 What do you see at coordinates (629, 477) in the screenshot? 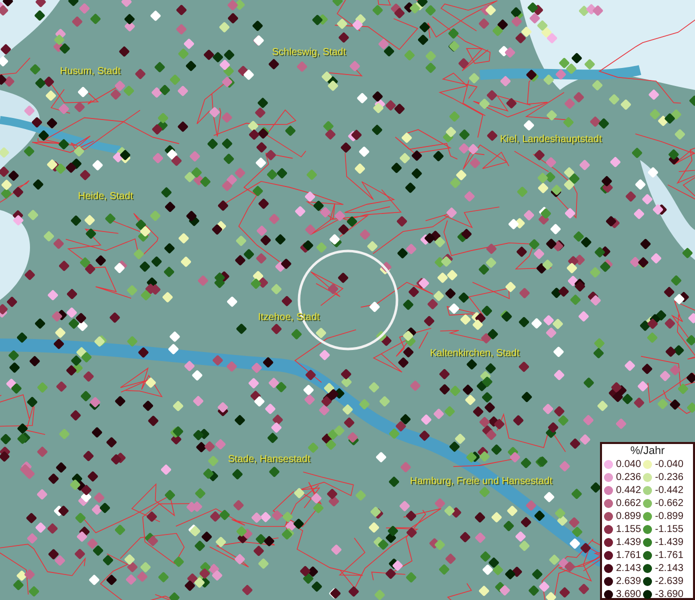
I see `legend-label: 0.236` at bounding box center [629, 477].